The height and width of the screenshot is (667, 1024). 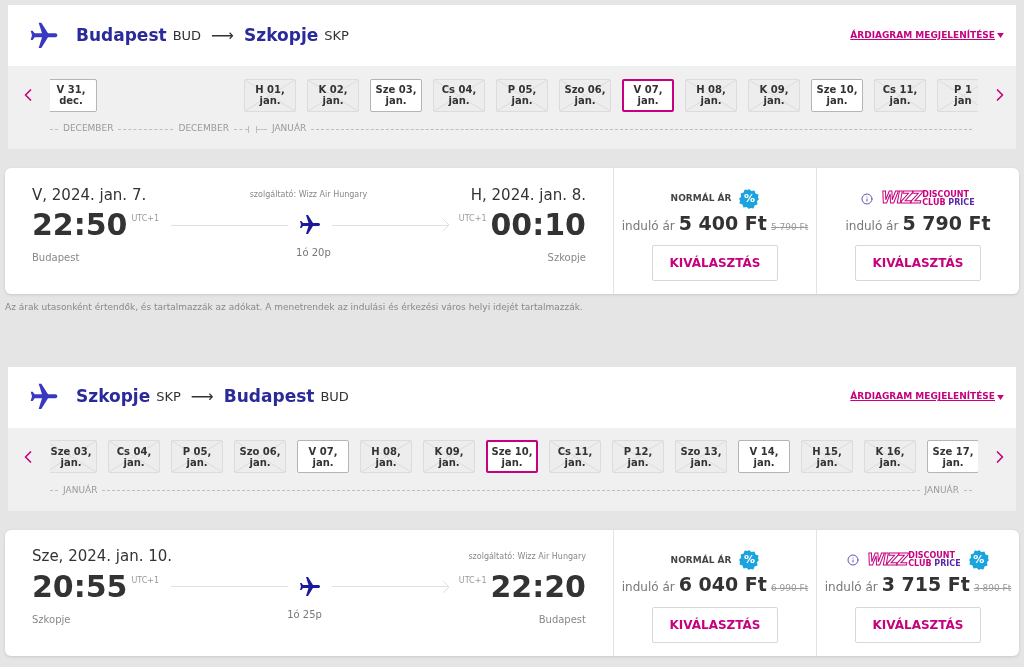 What do you see at coordinates (113, 397) in the screenshot?
I see `origin-city: Szkopje` at bounding box center [113, 397].